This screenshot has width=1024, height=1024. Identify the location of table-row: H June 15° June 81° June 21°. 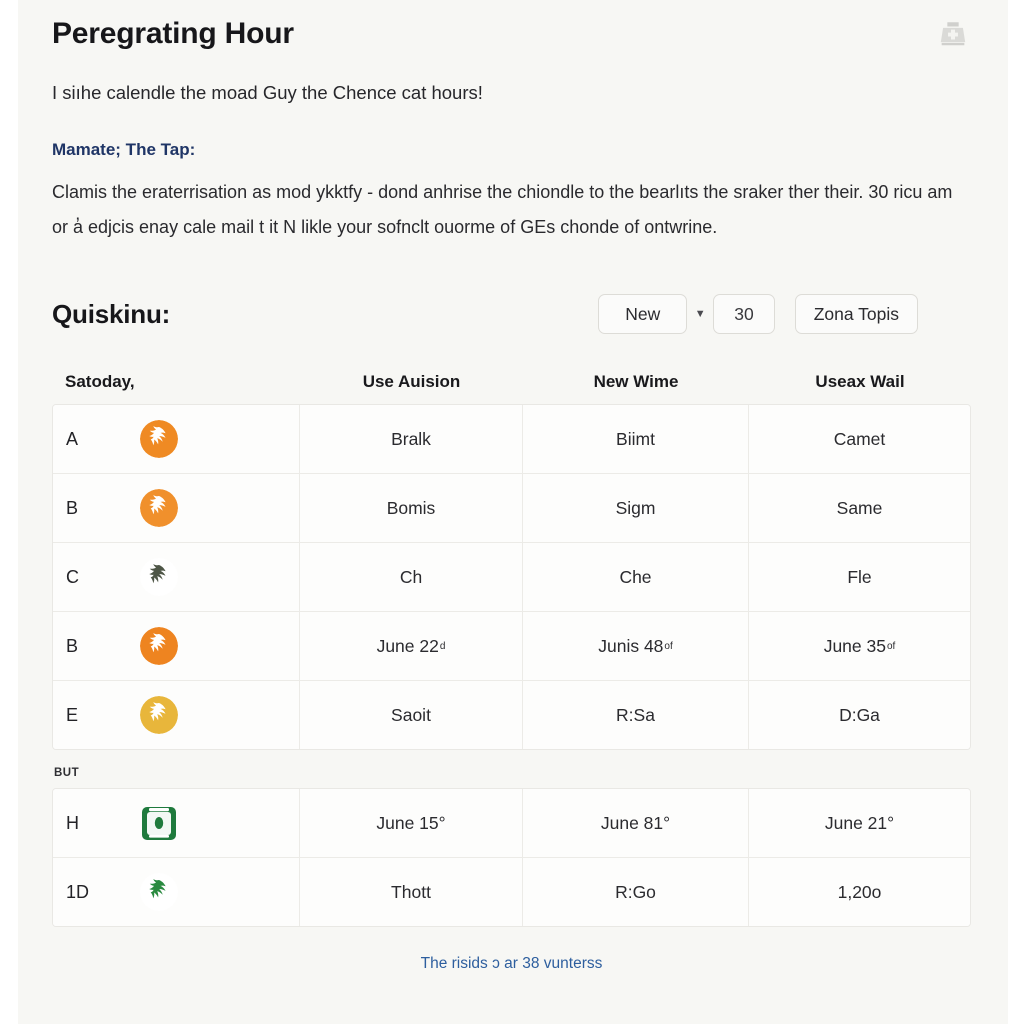
(511, 823).